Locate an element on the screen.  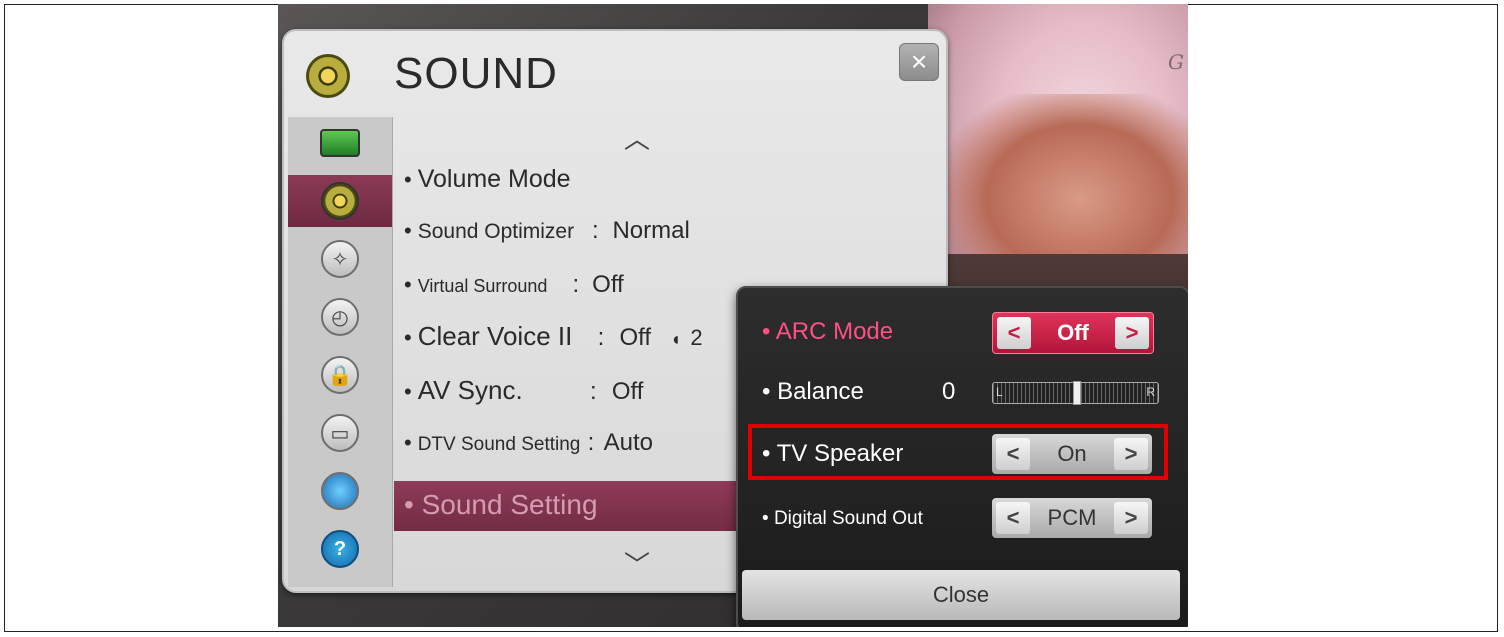
sidebar-item-network is located at coordinates (340, 491).